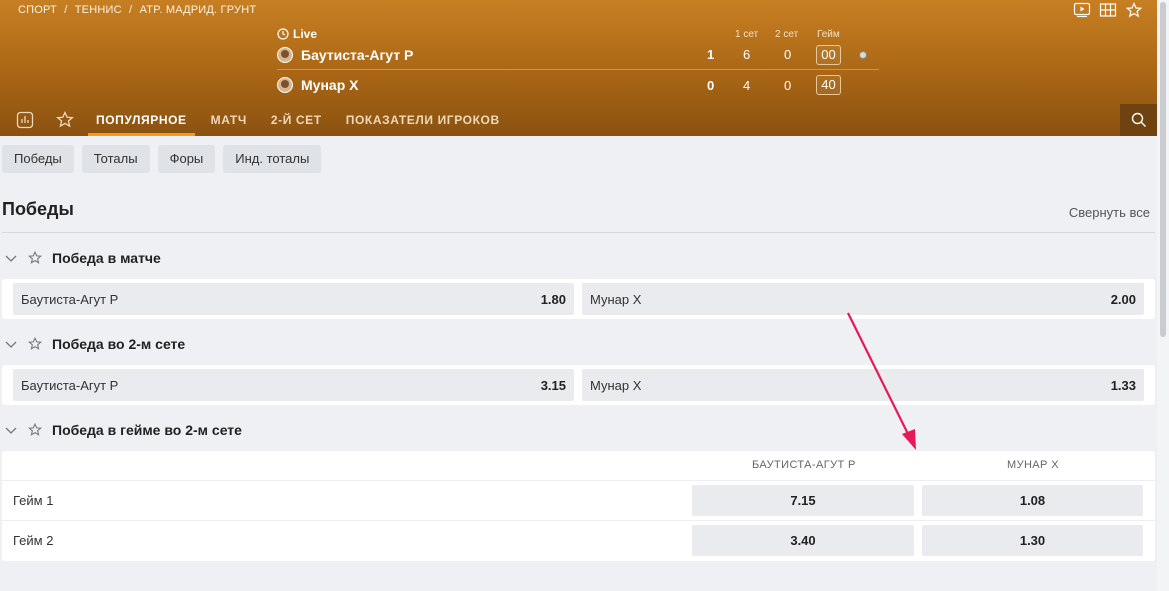 The image size is (1169, 591). I want to click on game-score: 00, so click(828, 54).